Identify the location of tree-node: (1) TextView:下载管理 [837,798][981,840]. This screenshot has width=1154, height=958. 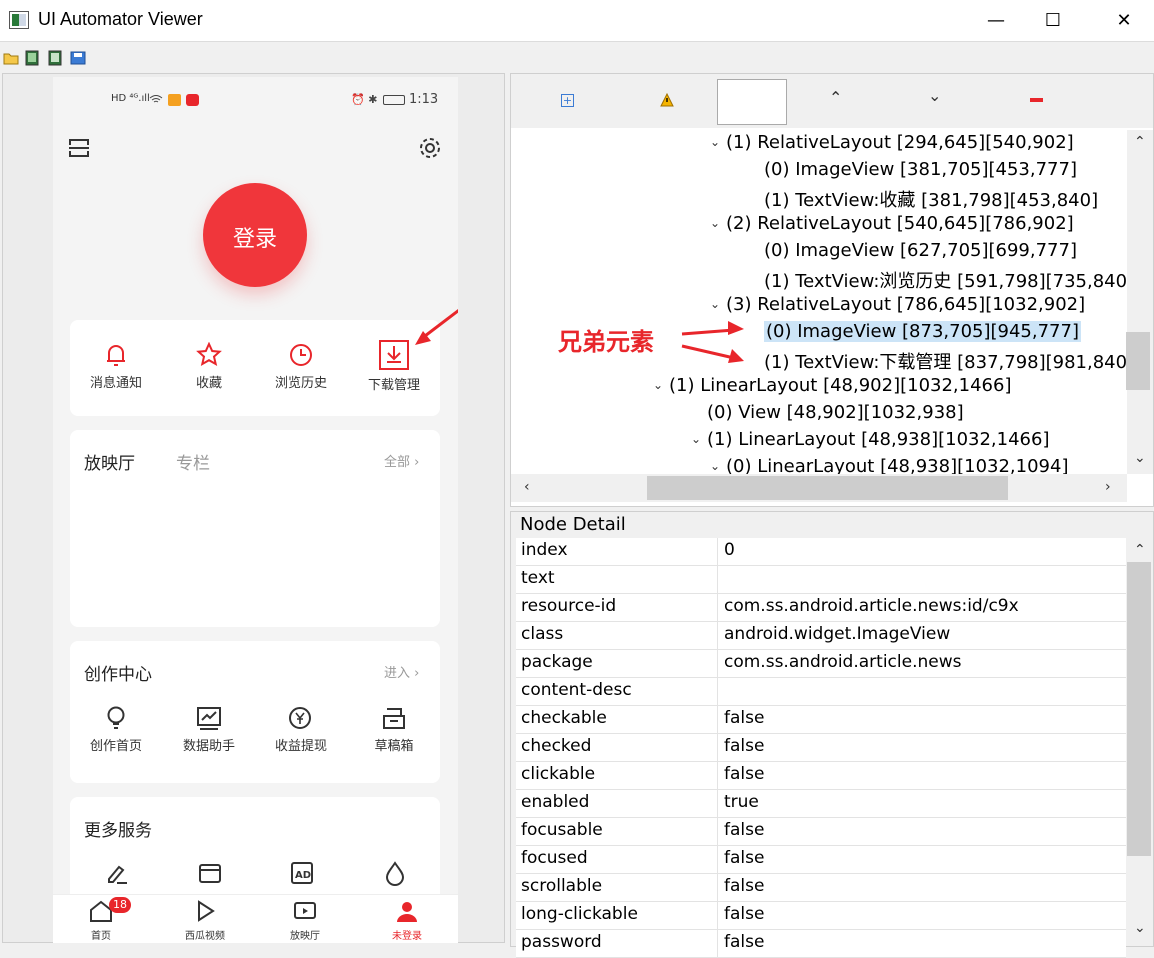
(949, 361).